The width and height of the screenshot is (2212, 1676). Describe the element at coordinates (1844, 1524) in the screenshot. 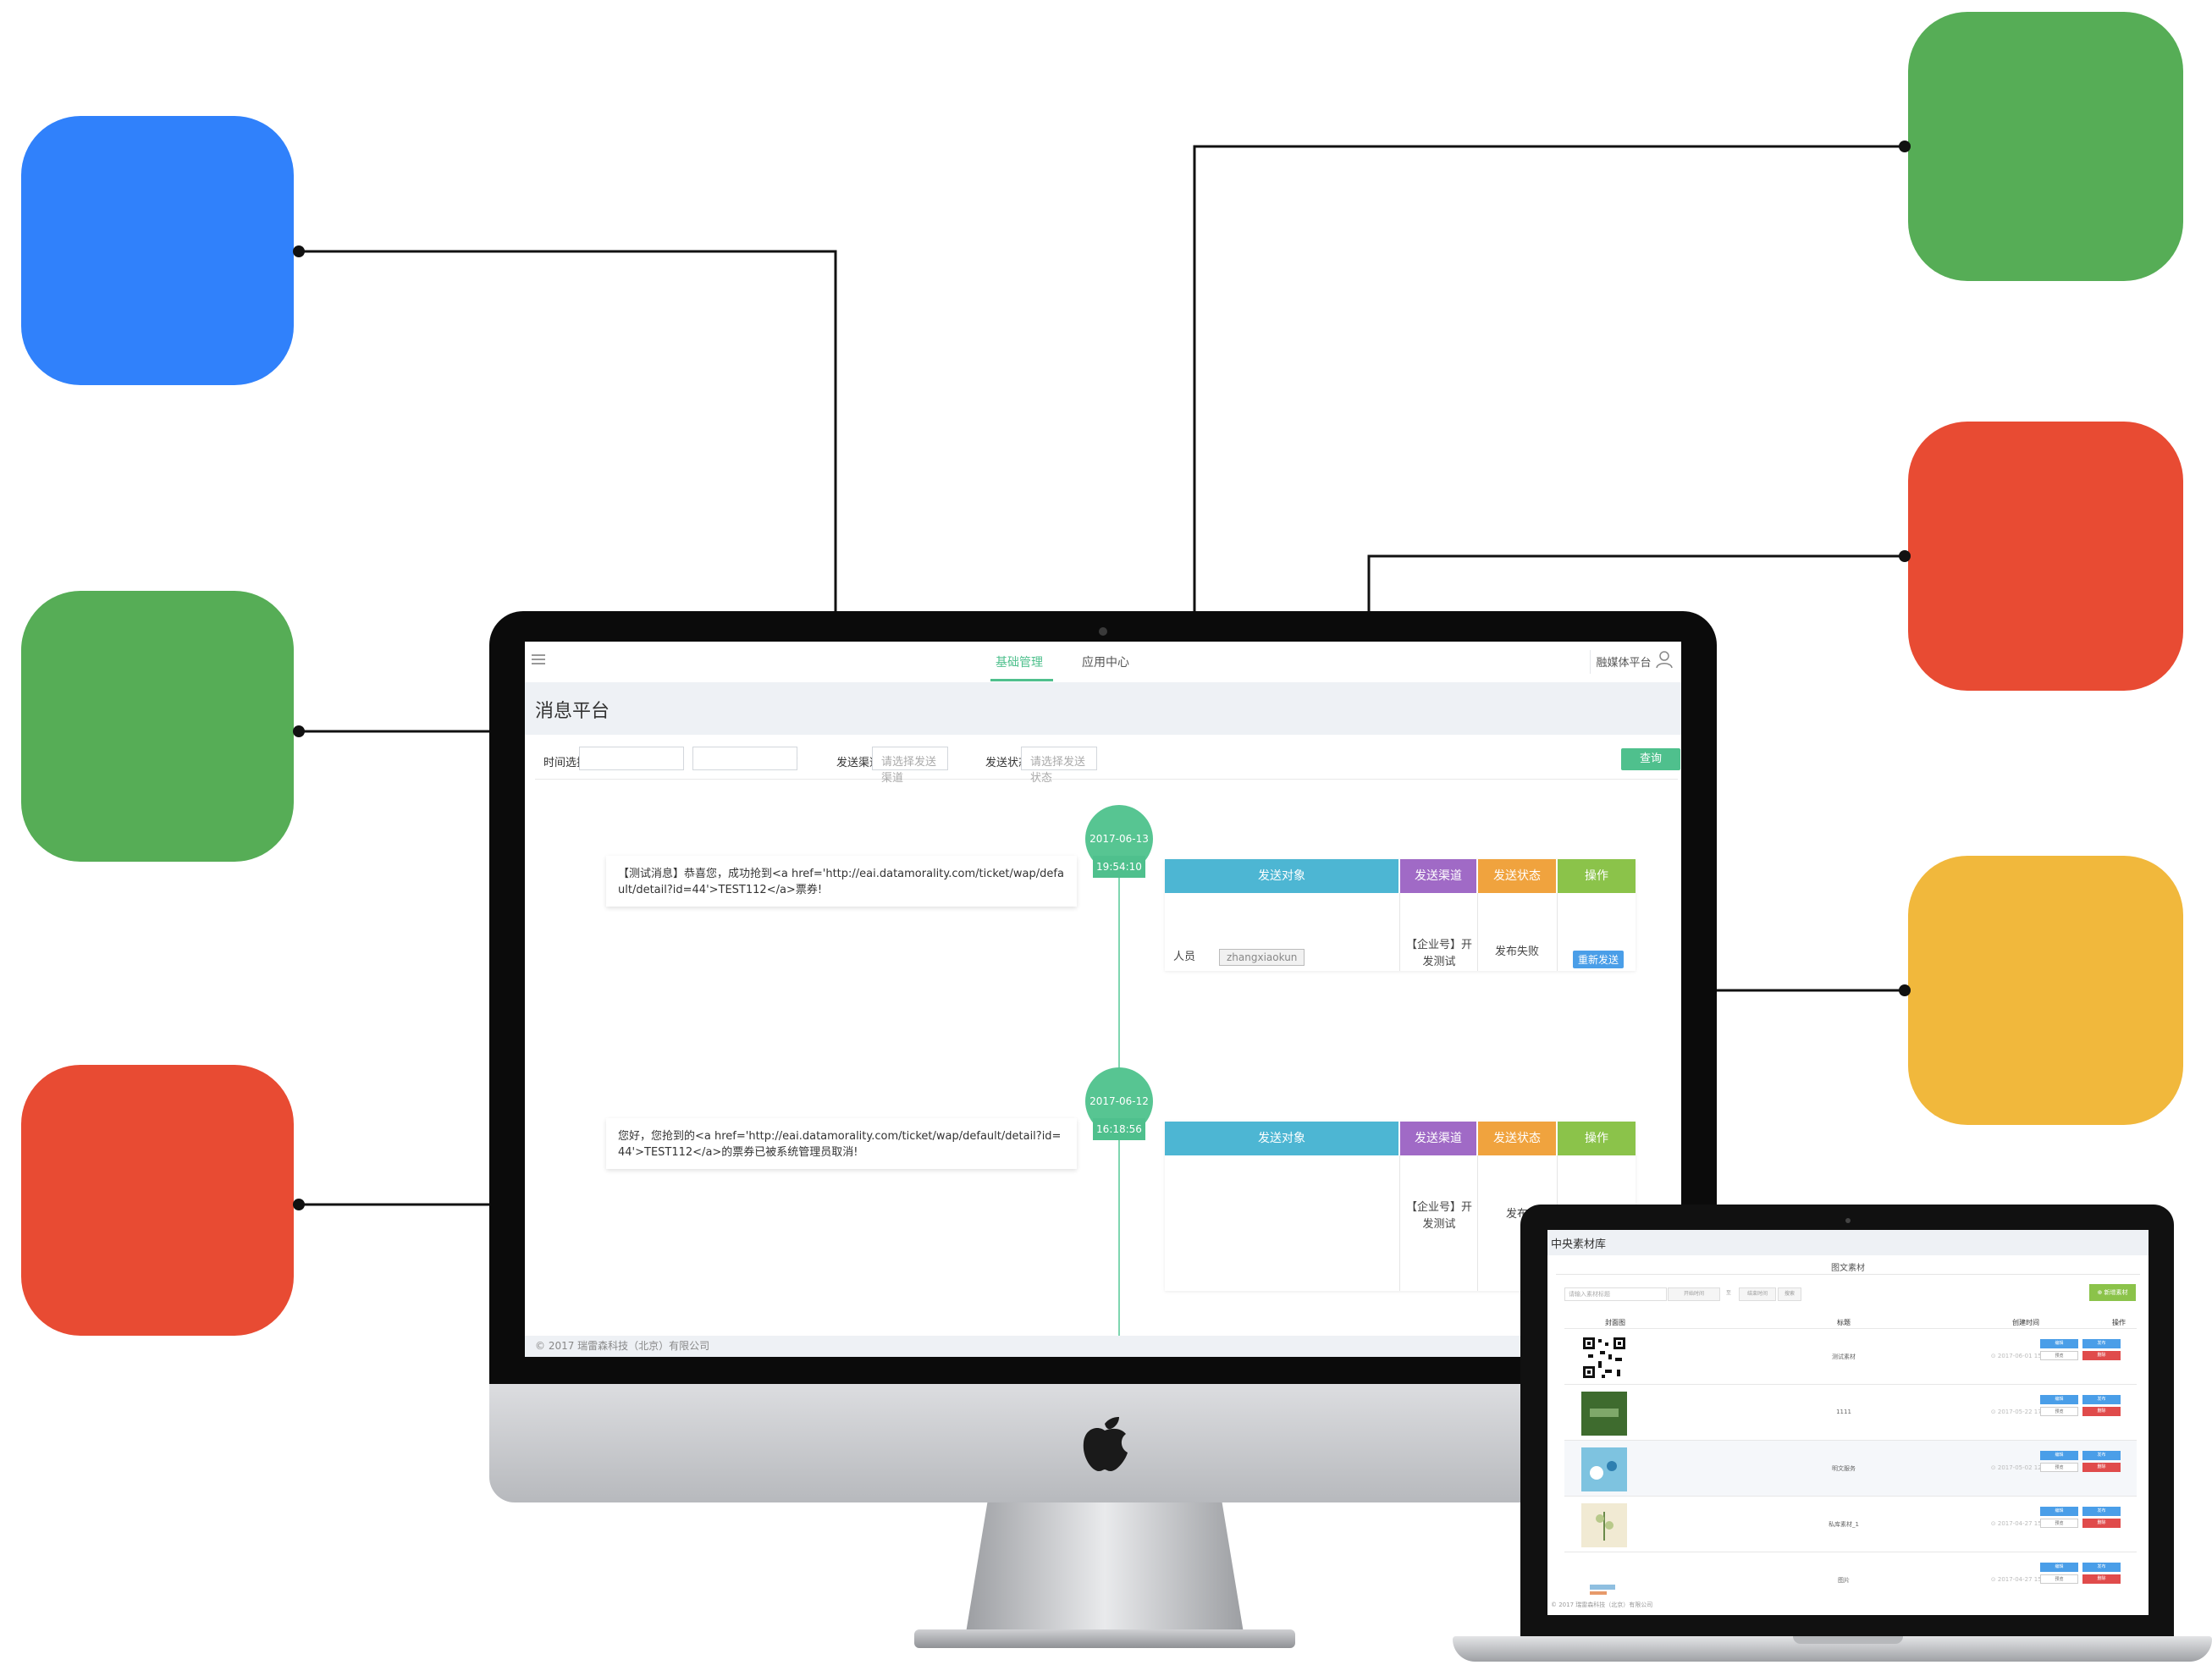

I see `material-title: 私库素材_1` at that location.